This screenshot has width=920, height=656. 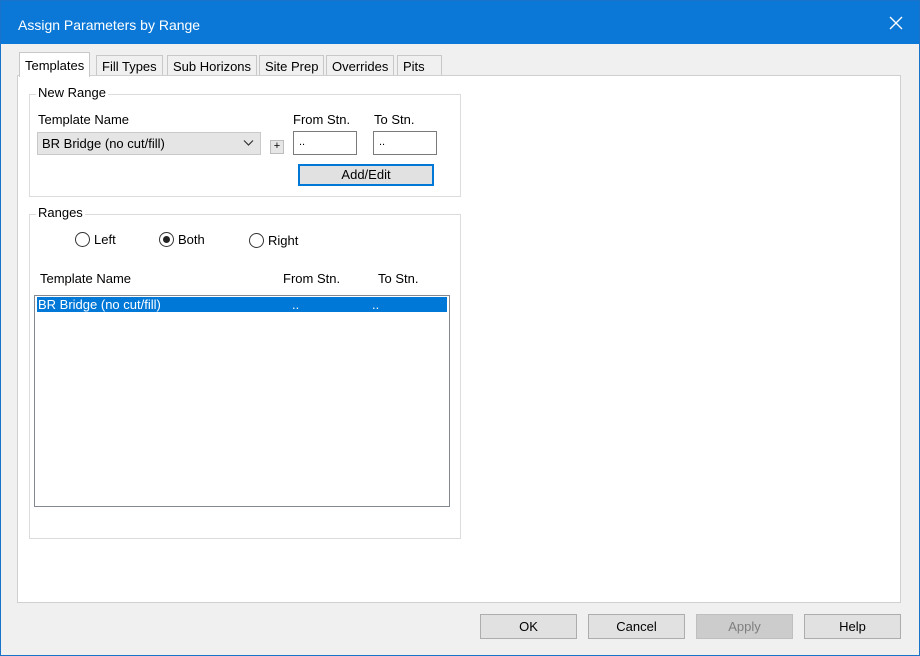 What do you see at coordinates (242, 304) in the screenshot?
I see `list-item: BR Bridge (no cut/fill) .. ..` at bounding box center [242, 304].